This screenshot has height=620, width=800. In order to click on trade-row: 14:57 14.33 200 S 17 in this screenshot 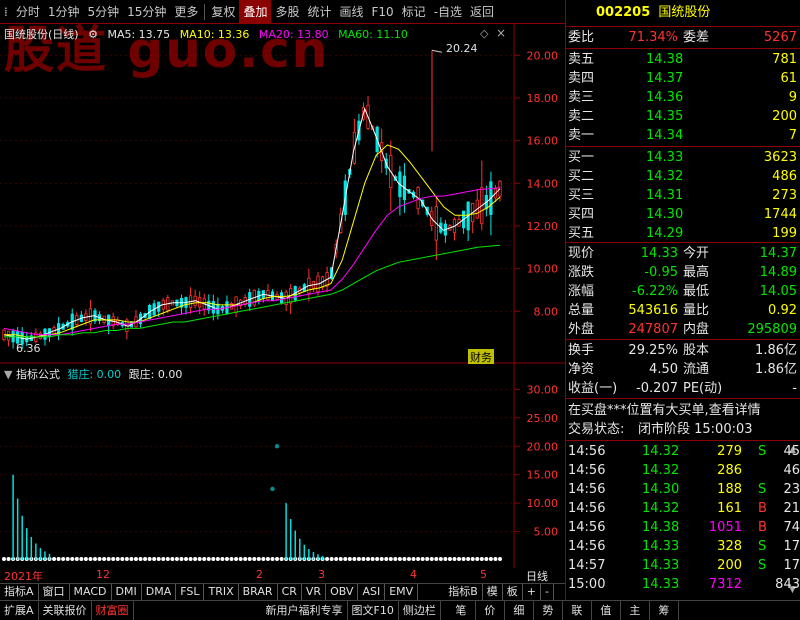, I will do `click(683, 565)`.